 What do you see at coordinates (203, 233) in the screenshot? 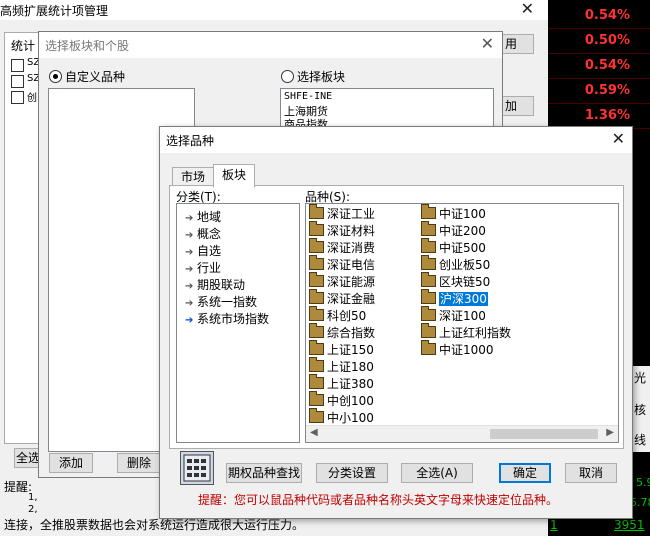
I see `category-item: ➔ 概念` at bounding box center [203, 233].